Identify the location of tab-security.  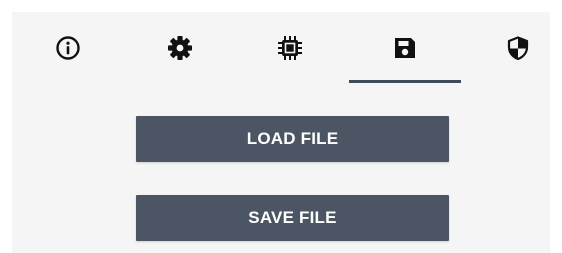
(518, 48).